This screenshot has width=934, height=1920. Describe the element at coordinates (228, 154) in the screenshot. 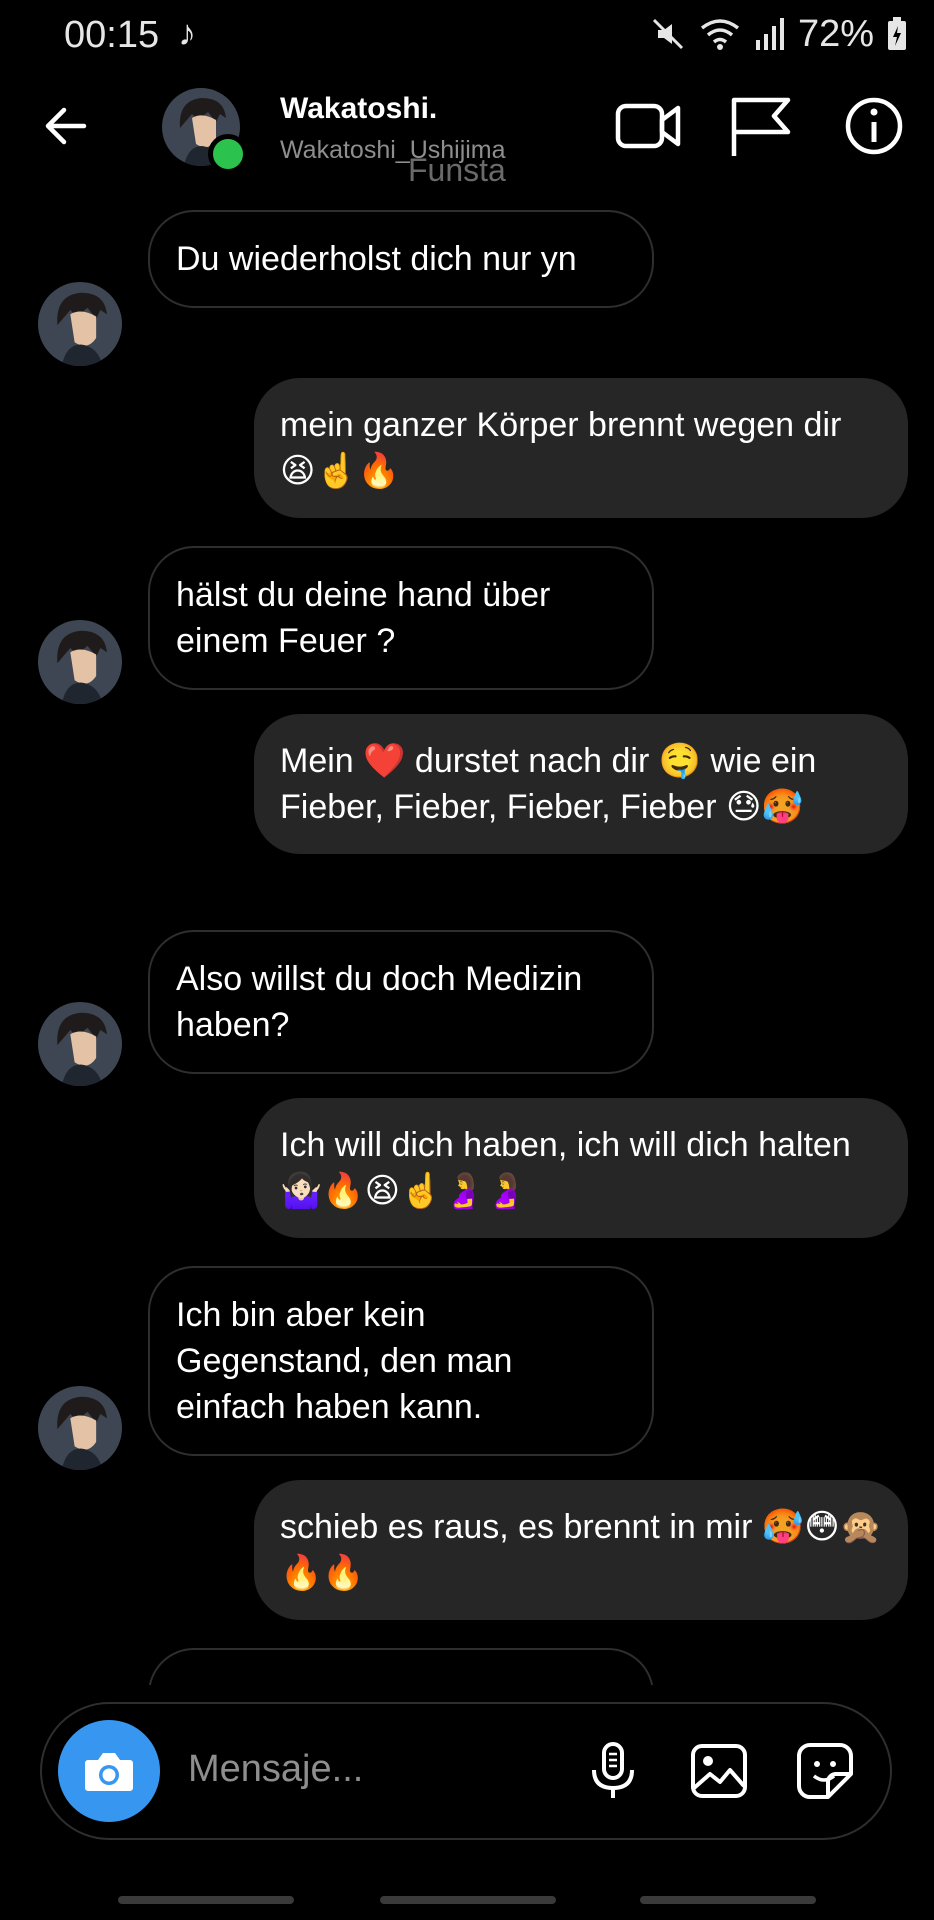

I see `online-status-dot` at that location.